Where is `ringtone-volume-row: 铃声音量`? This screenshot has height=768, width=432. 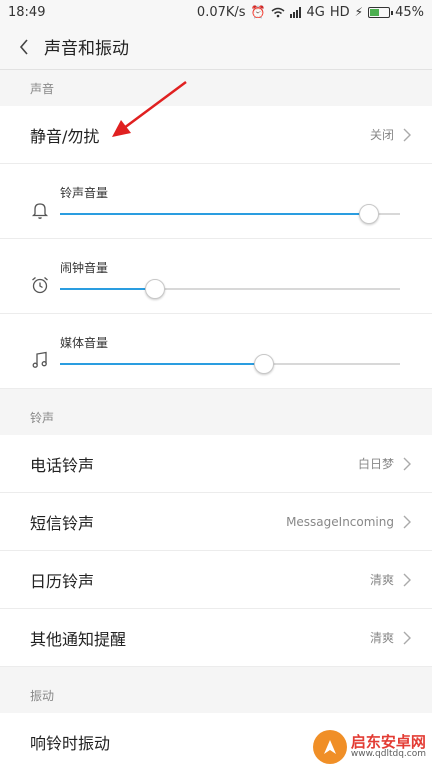
ringtone-volume-row: 铃声音量 is located at coordinates (216, 201).